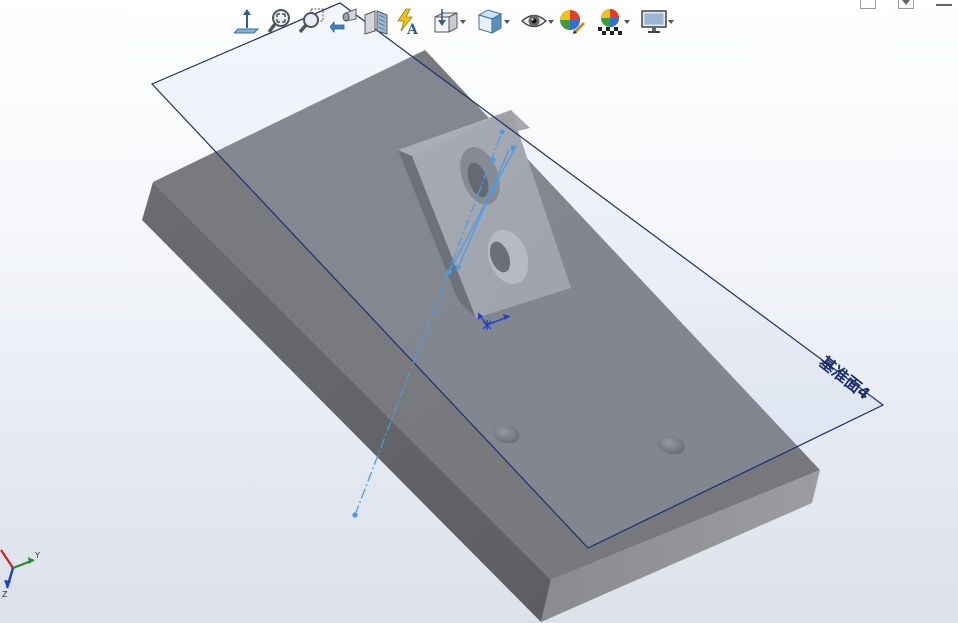 Image resolution: width=958 pixels, height=623 pixels. I want to click on axis-endpoint-top, so click(502, 132).